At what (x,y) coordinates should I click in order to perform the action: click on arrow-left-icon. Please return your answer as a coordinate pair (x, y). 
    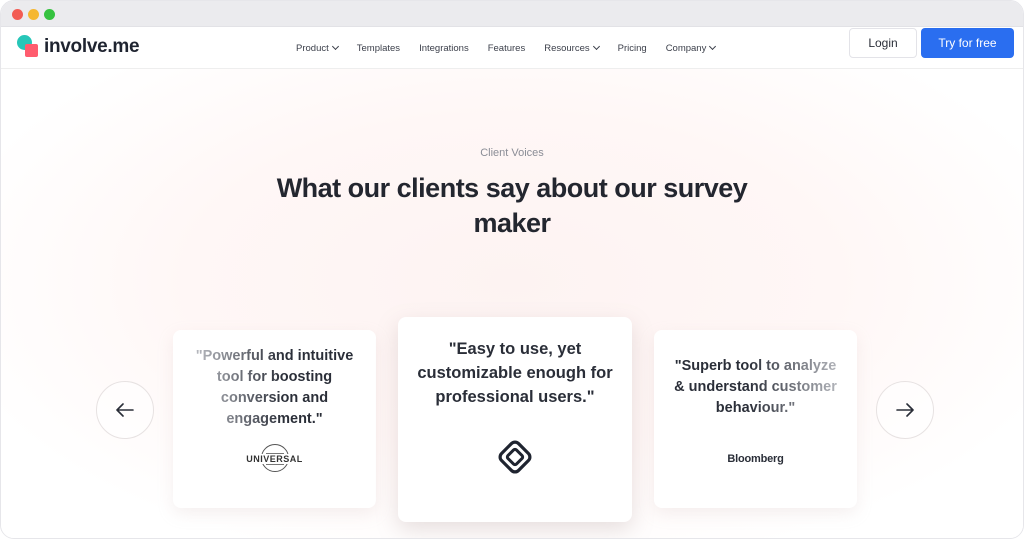
    Looking at the image, I should click on (125, 410).